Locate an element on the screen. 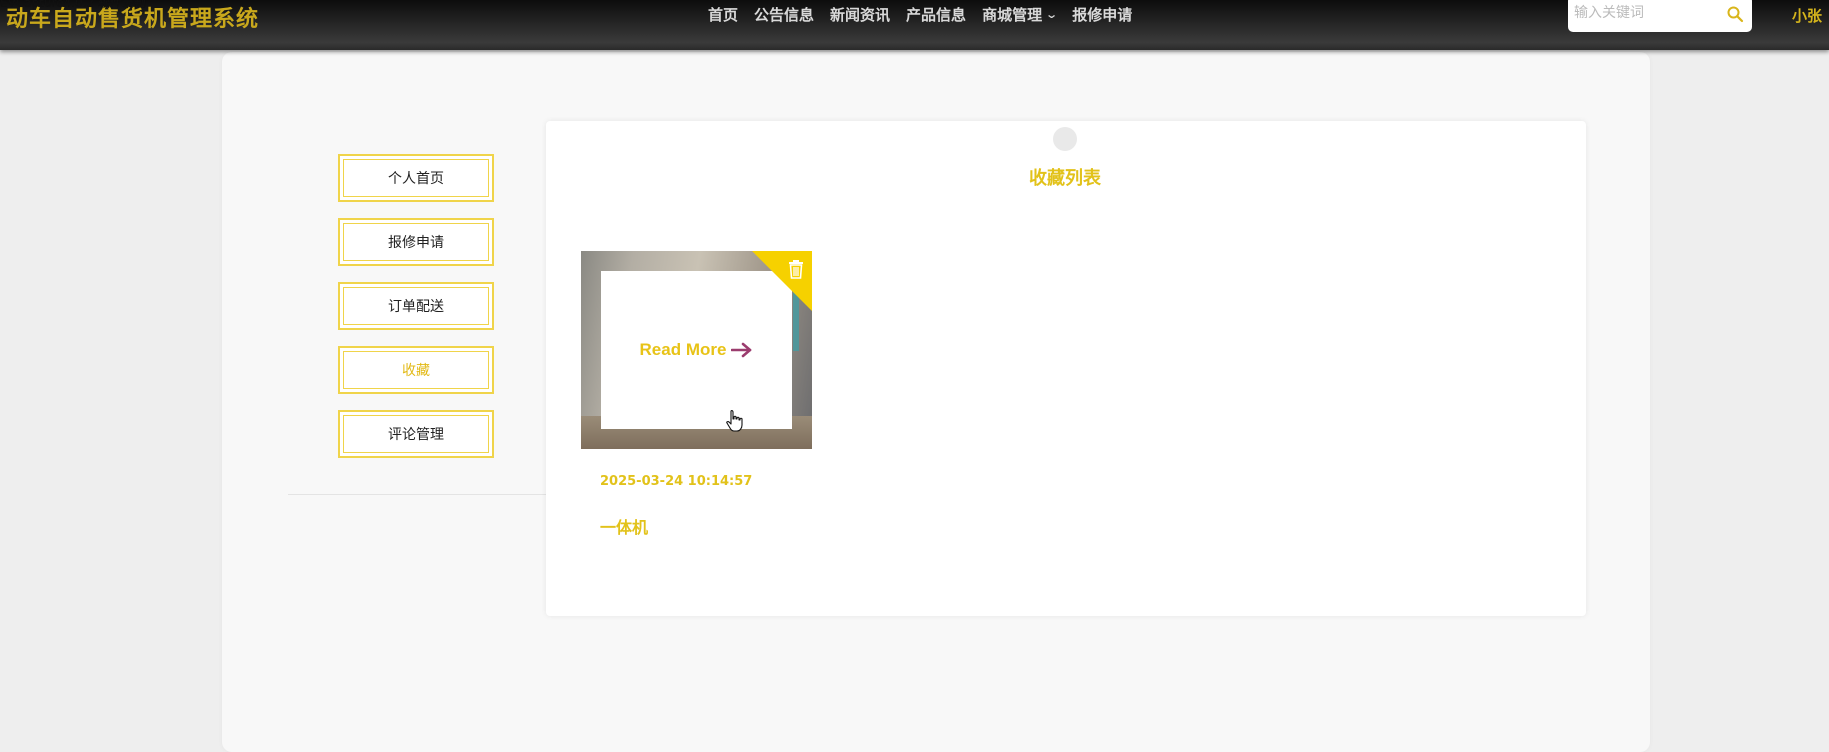 This screenshot has width=1829, height=752. nav-item-announcements: 公告信息 is located at coordinates (784, 14).